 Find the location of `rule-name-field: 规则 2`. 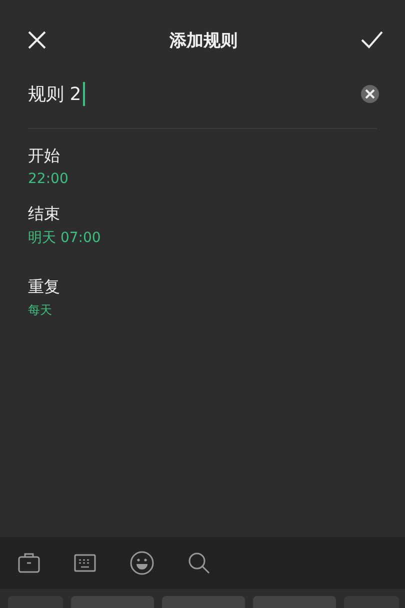

rule-name-field: 规则 2 is located at coordinates (57, 94).